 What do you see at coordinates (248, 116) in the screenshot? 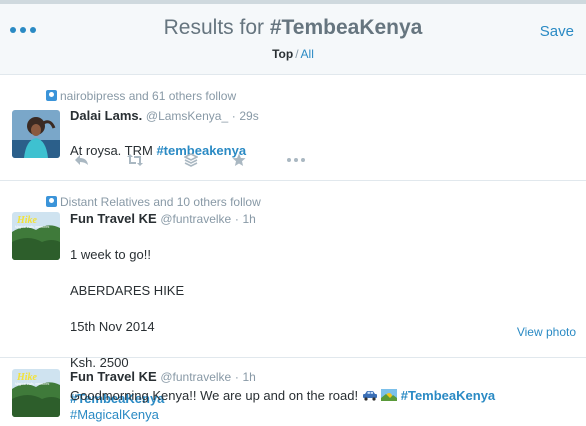
I see `tweet-time: 29s` at bounding box center [248, 116].